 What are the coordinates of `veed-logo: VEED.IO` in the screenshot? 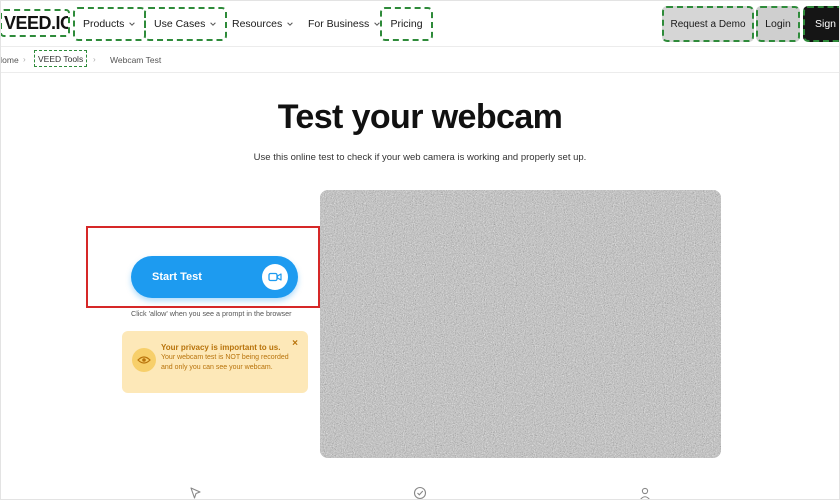 It's located at (35, 23).